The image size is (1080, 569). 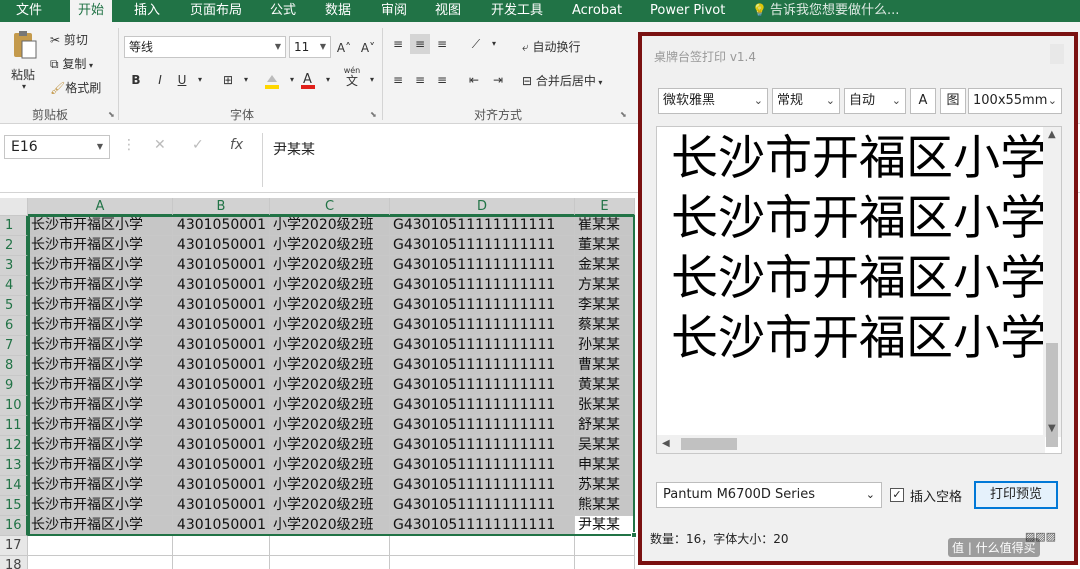 I want to click on tab-power-pivot: Power Pivot, so click(x=687, y=11).